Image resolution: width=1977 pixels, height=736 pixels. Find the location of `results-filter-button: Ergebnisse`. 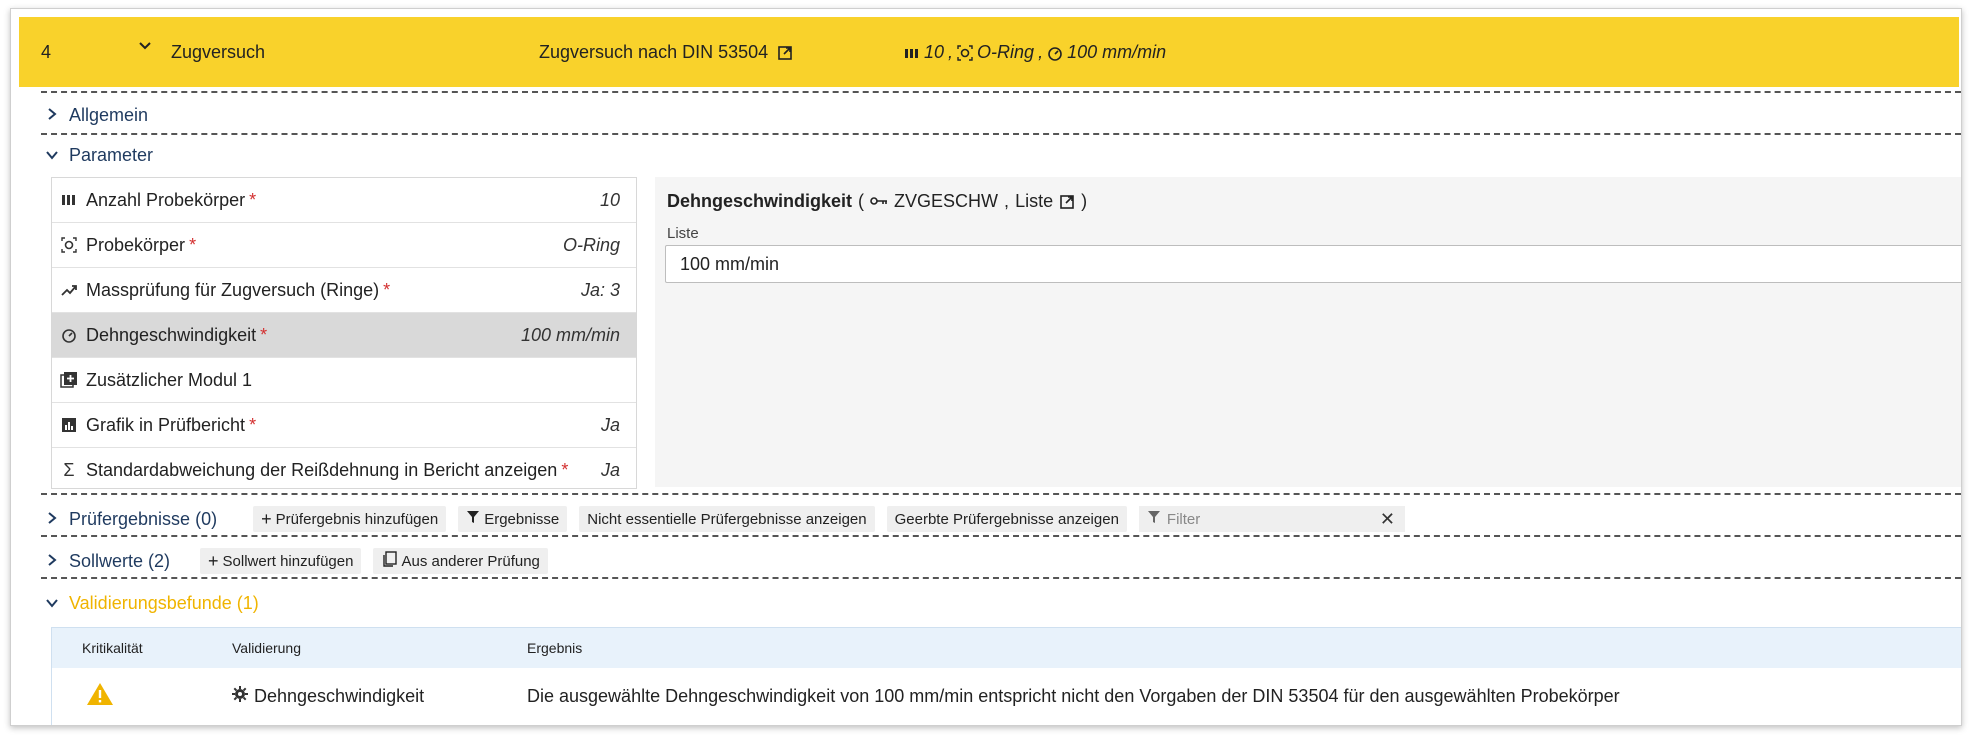

results-filter-button: Ergebnisse is located at coordinates (513, 519).